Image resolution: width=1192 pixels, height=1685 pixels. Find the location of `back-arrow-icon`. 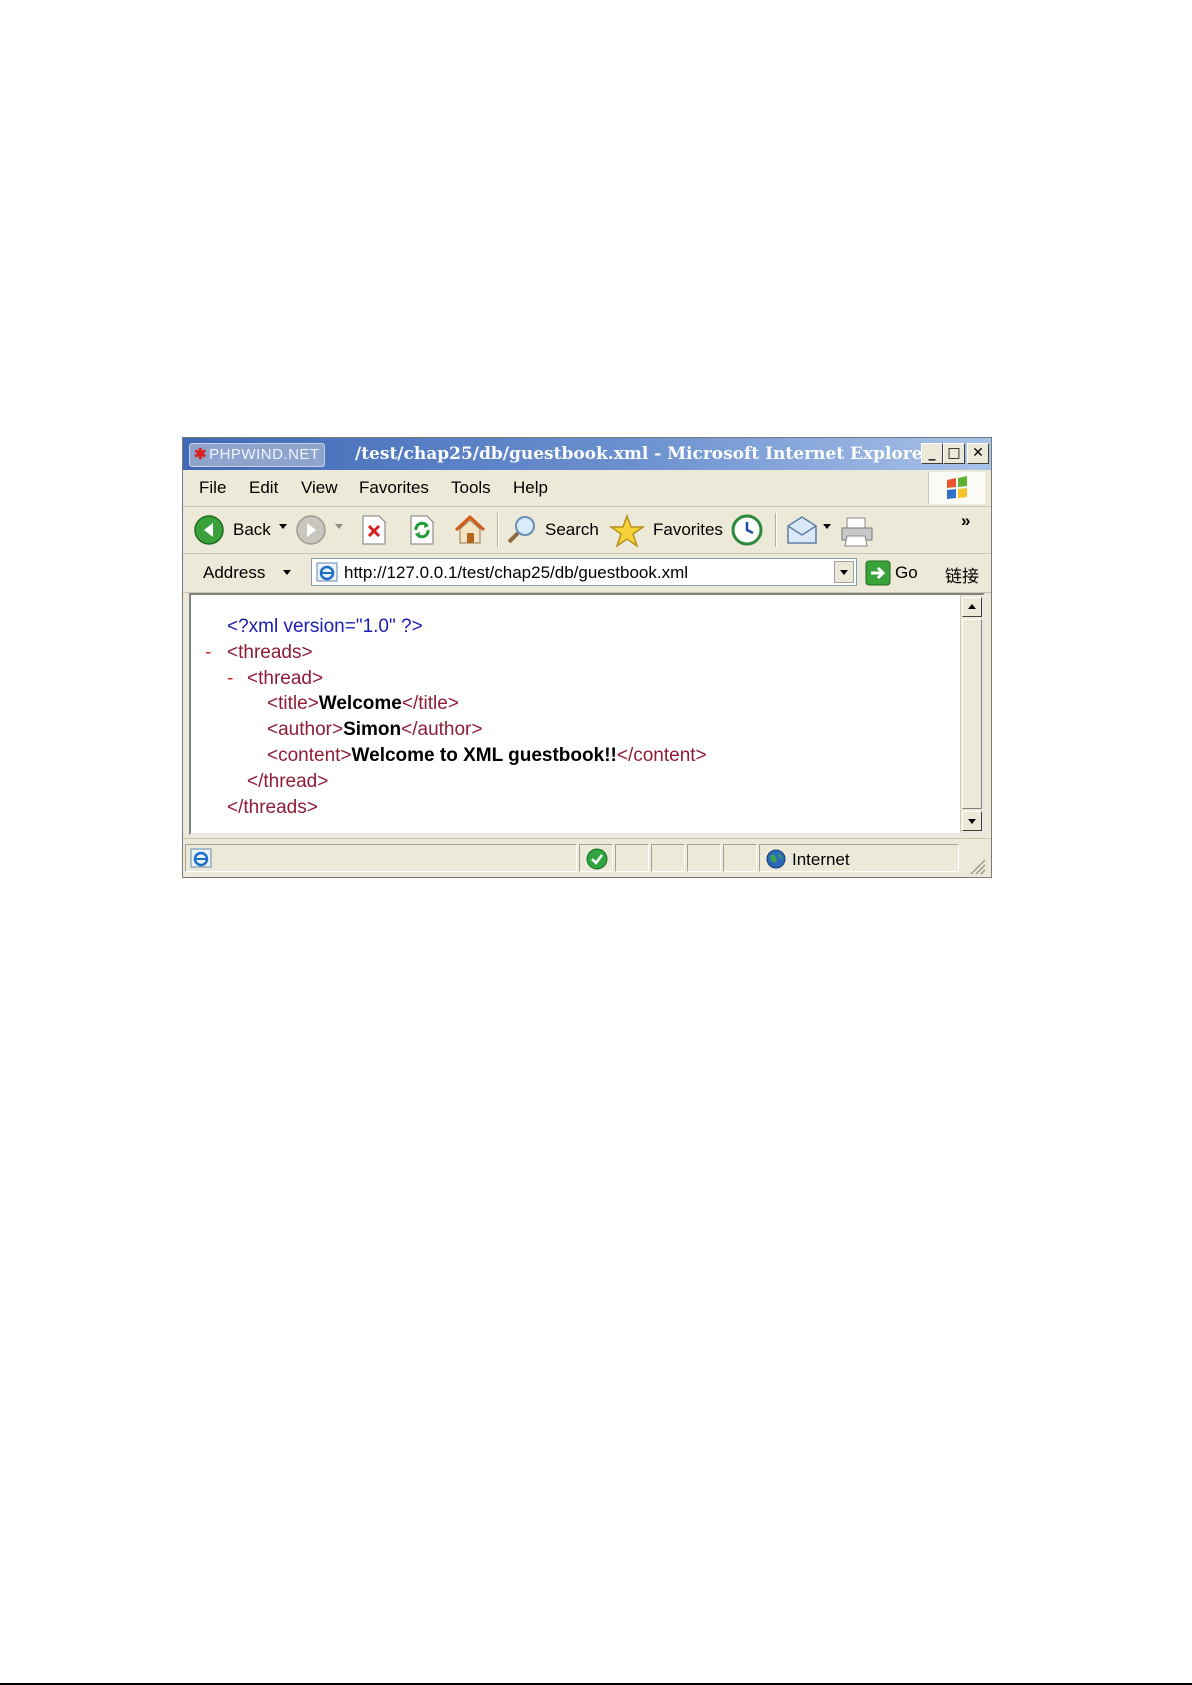

back-arrow-icon is located at coordinates (209, 530).